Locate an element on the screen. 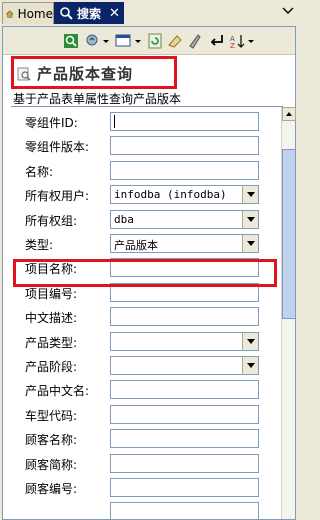 Image resolution: width=320 pixels, height=520 pixels. field-select: infodba (infodba) is located at coordinates (184, 195).